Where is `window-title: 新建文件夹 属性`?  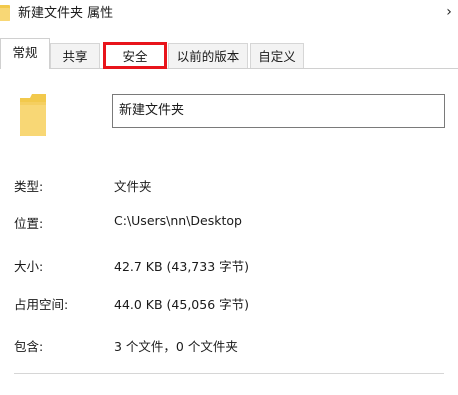 window-title: 新建文件夹 属性 is located at coordinates (66, 13).